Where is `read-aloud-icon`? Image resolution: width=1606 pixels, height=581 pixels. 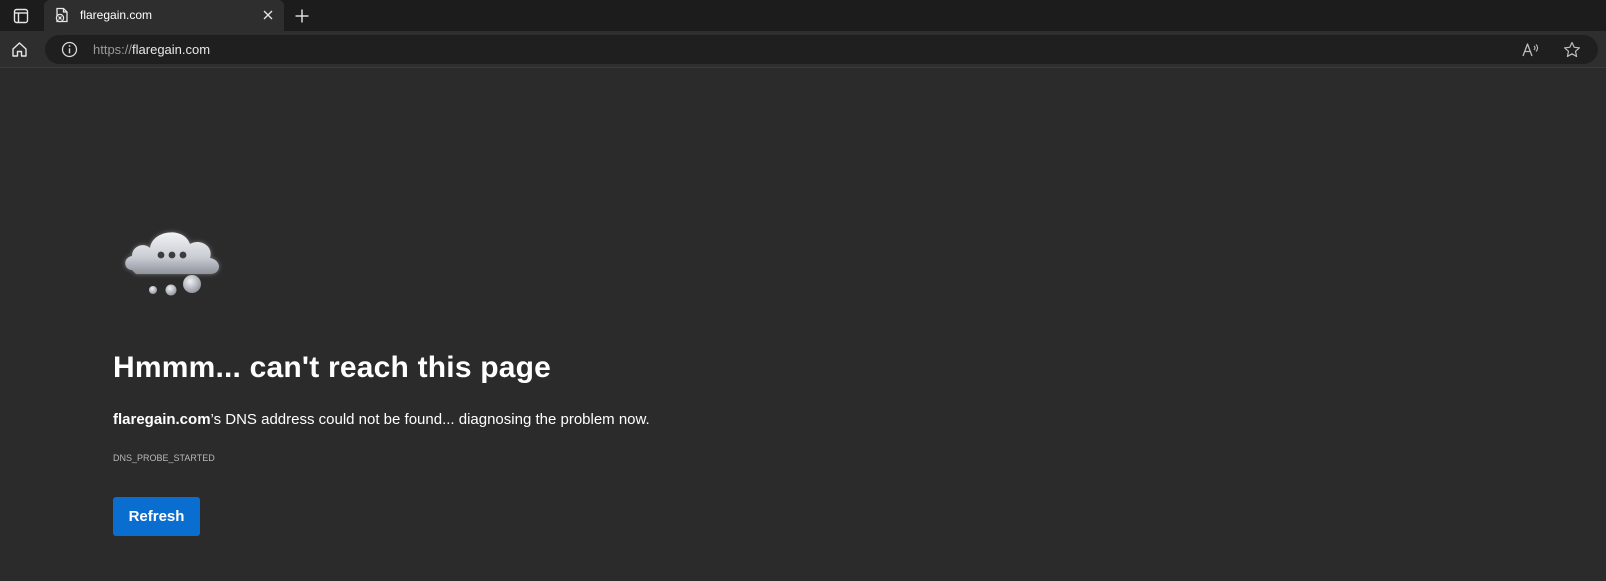 read-aloud-icon is located at coordinates (1531, 50).